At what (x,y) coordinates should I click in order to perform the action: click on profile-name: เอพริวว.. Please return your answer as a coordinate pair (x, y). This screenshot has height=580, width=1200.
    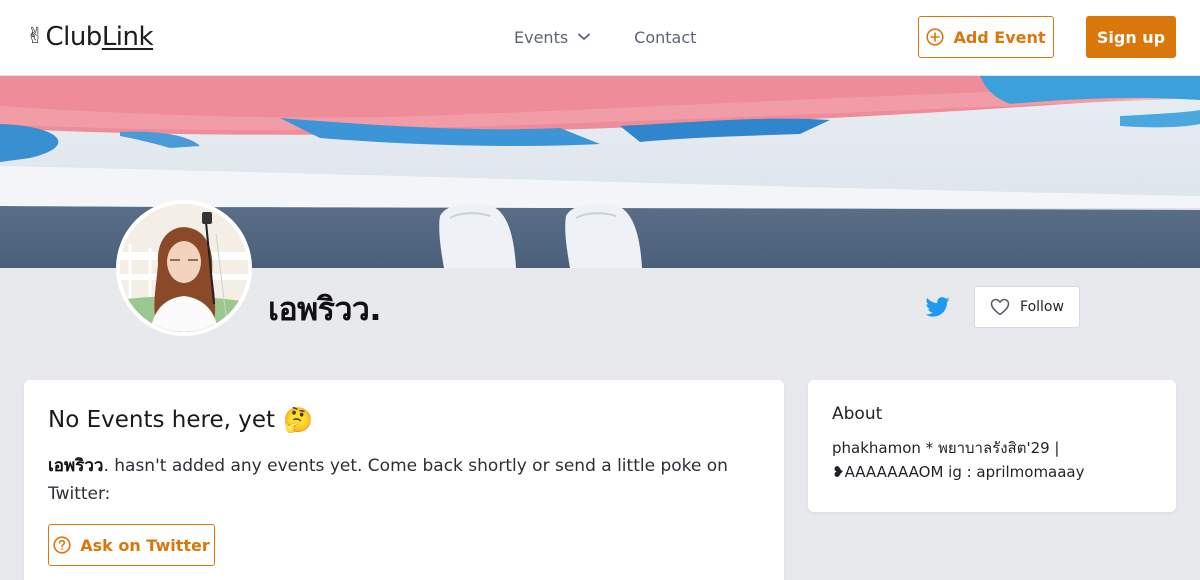
    Looking at the image, I should click on (325, 309).